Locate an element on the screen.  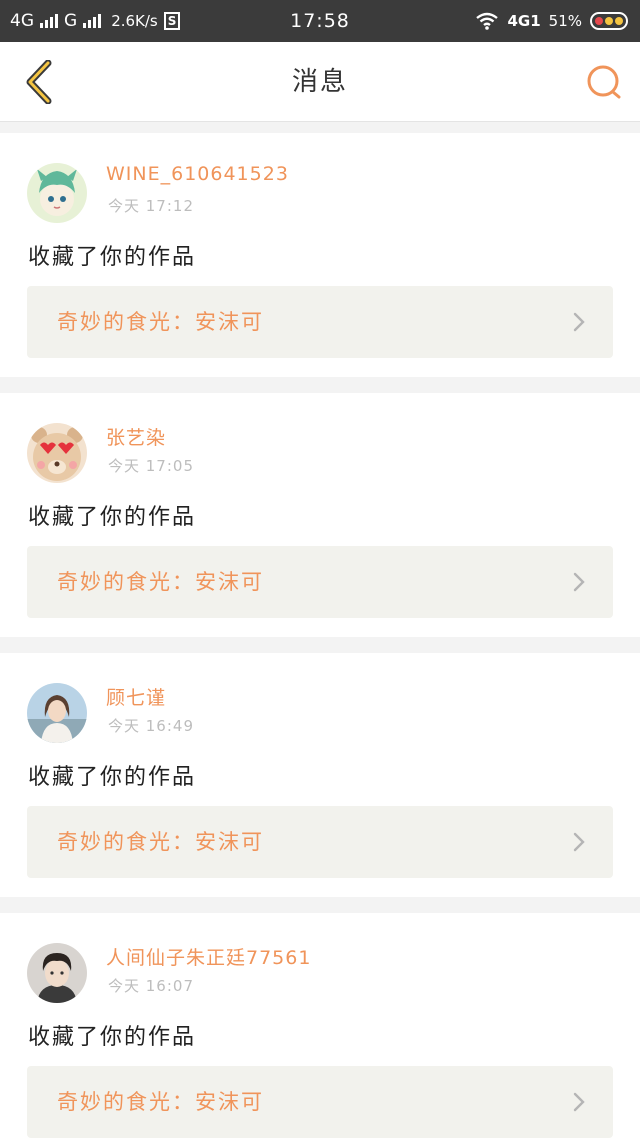
search-icon is located at coordinates (604, 82).